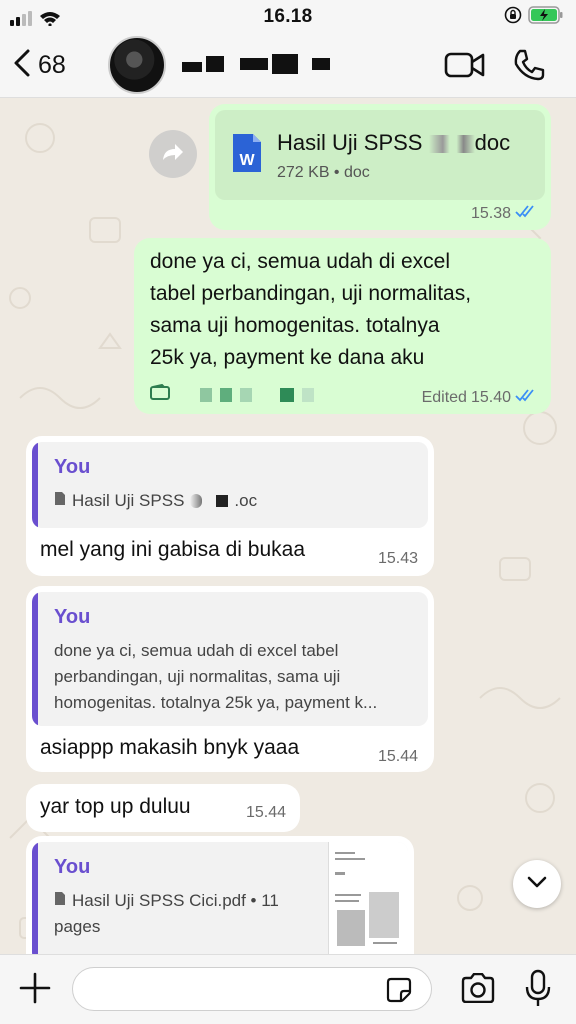 The image size is (576, 1024). I want to click on microphone-icon, so click(538, 991).